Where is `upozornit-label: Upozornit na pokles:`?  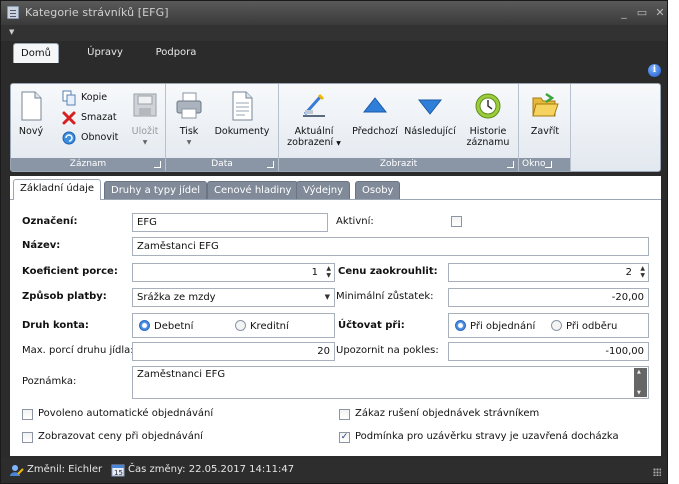 upozornit-label: Upozornit na pokles: is located at coordinates (387, 350).